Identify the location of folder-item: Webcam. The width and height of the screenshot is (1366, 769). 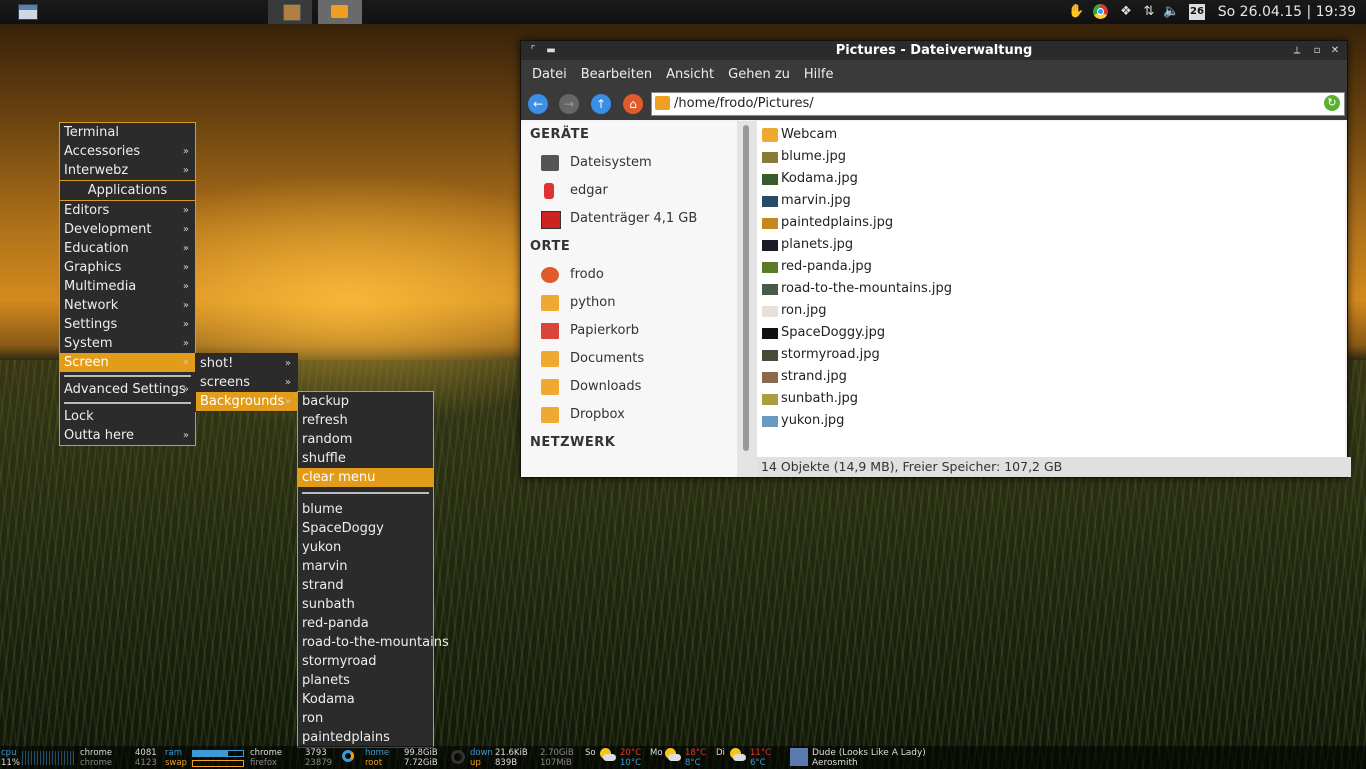
(798, 135).